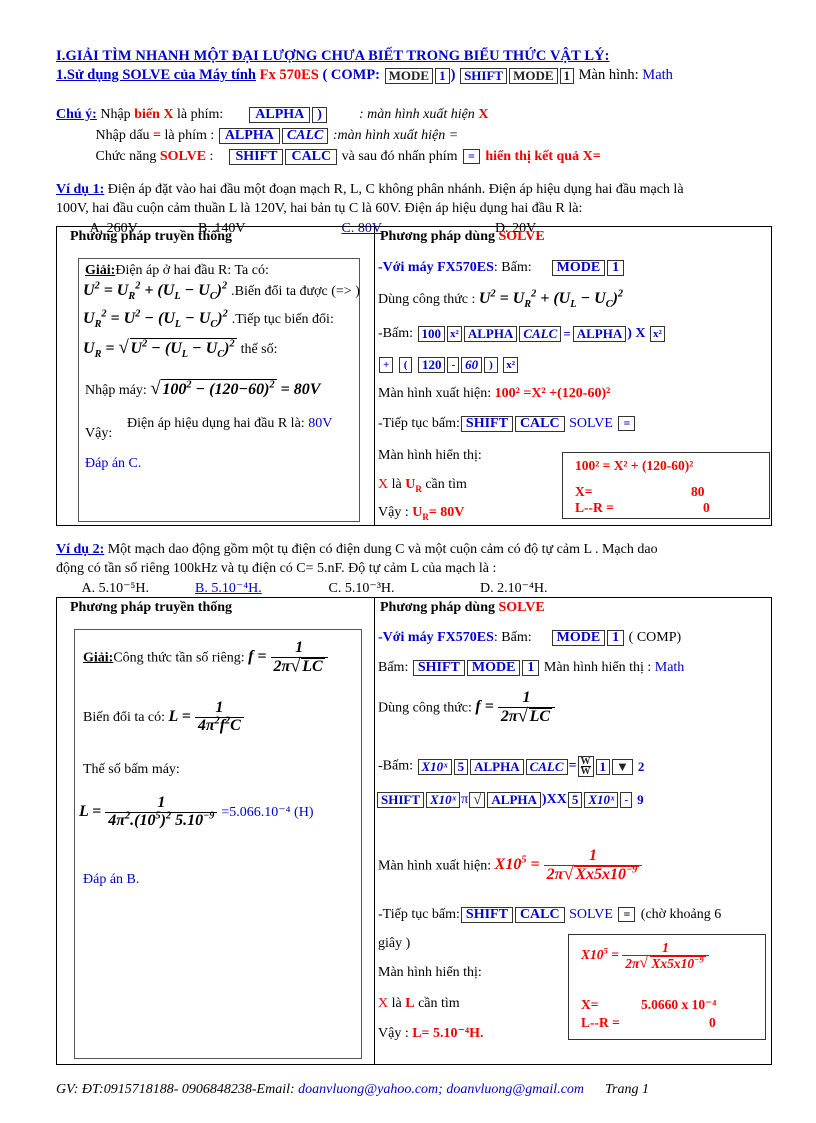 This screenshot has height=1123, width=816. I want to click on key-calc-ex1-b: CALC, so click(539, 423).